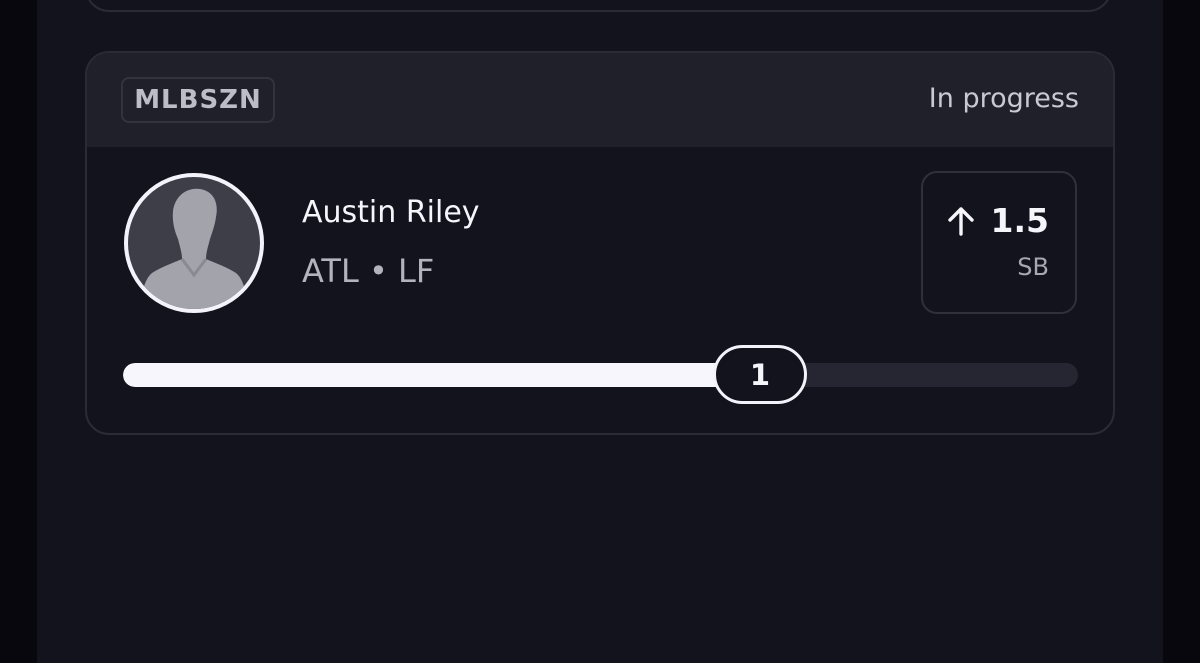 This screenshot has width=1200, height=663. I want to click on card-header: MLBSZN In progress, so click(600, 100).